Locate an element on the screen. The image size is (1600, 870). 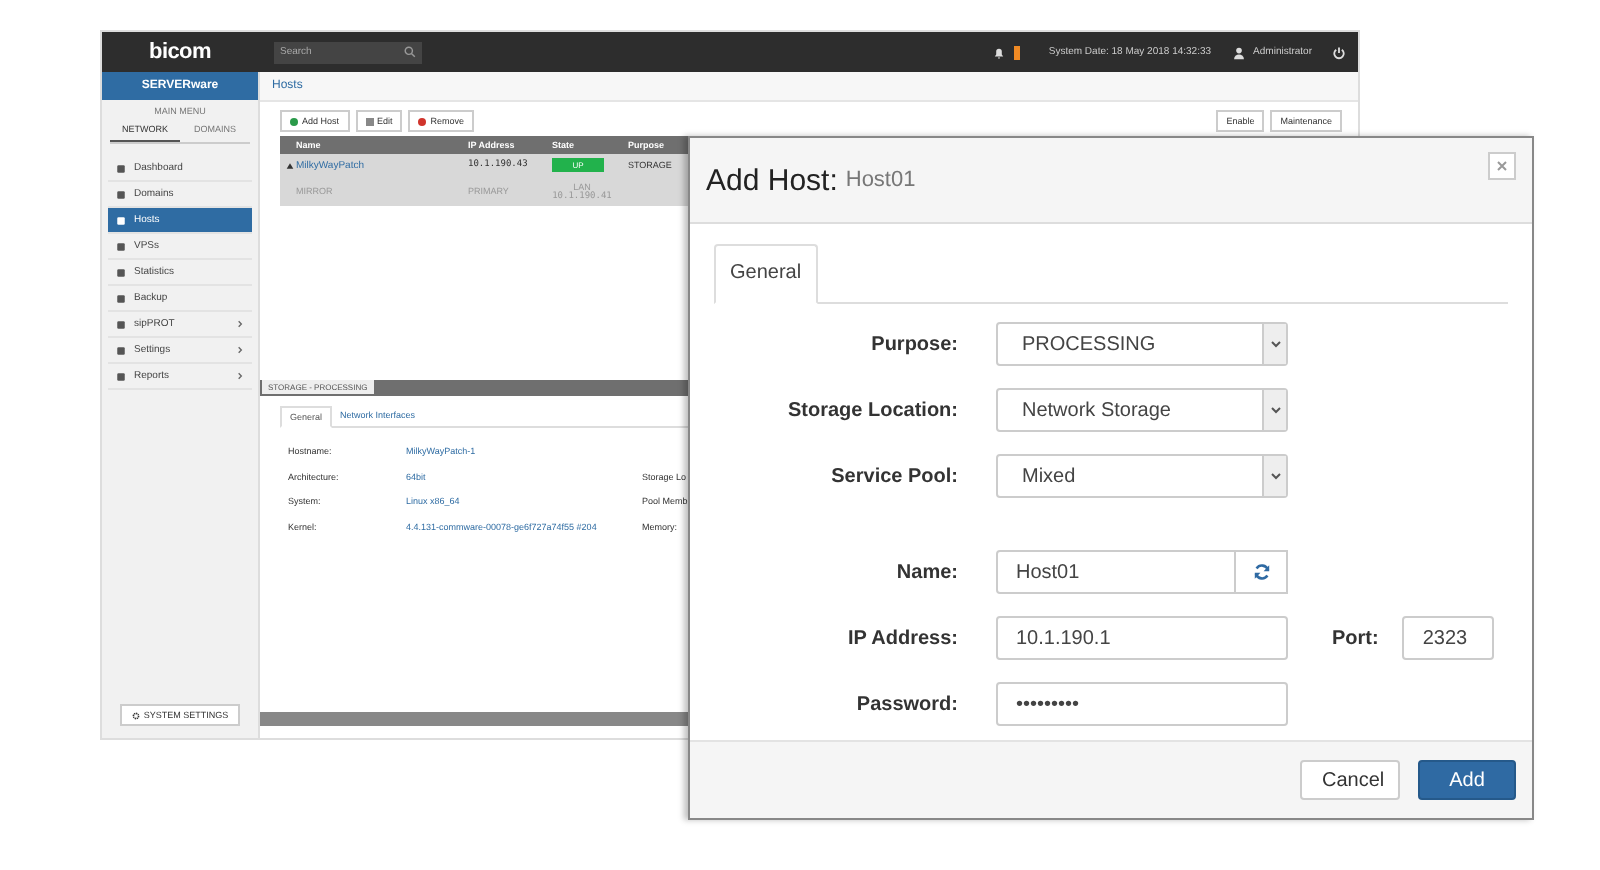
select-field: Network Storage is located at coordinates (1142, 410).